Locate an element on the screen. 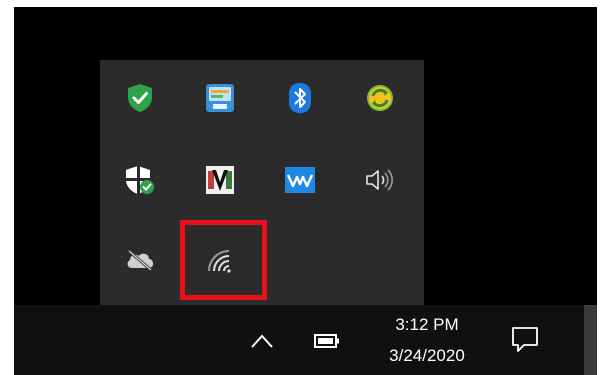 The width and height of the screenshot is (600, 375). highlight-box is located at coordinates (223, 260).